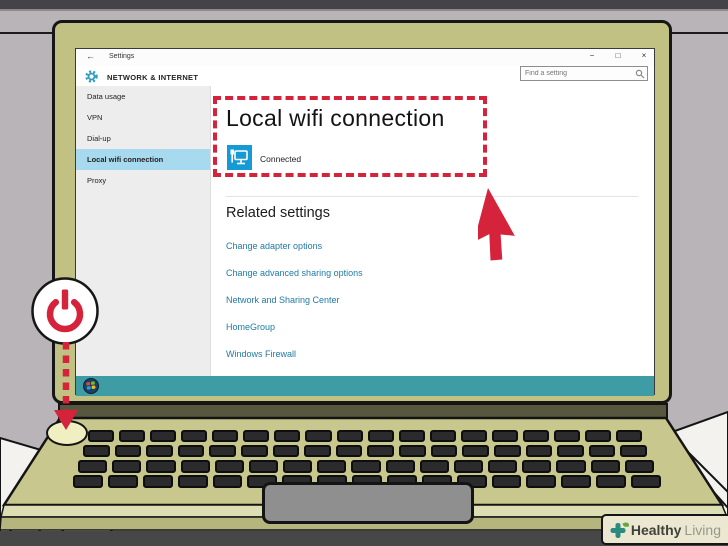 This screenshot has height=546, width=728. I want to click on back-button: ←, so click(90, 56).